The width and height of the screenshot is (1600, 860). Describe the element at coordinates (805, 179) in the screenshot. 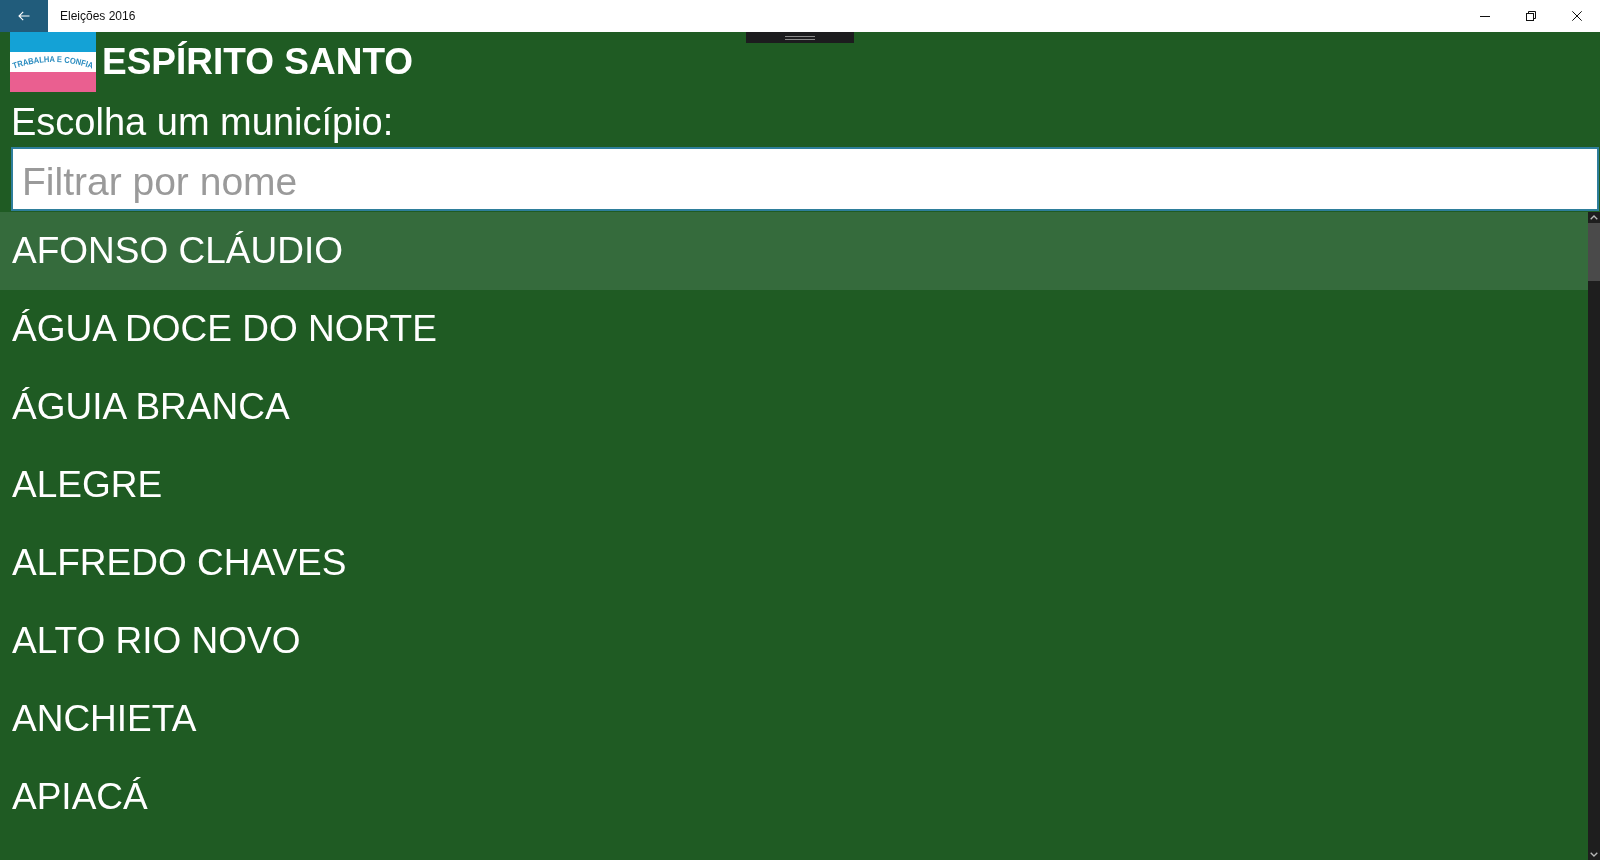

I see `search-field: Filtrar por nome` at that location.